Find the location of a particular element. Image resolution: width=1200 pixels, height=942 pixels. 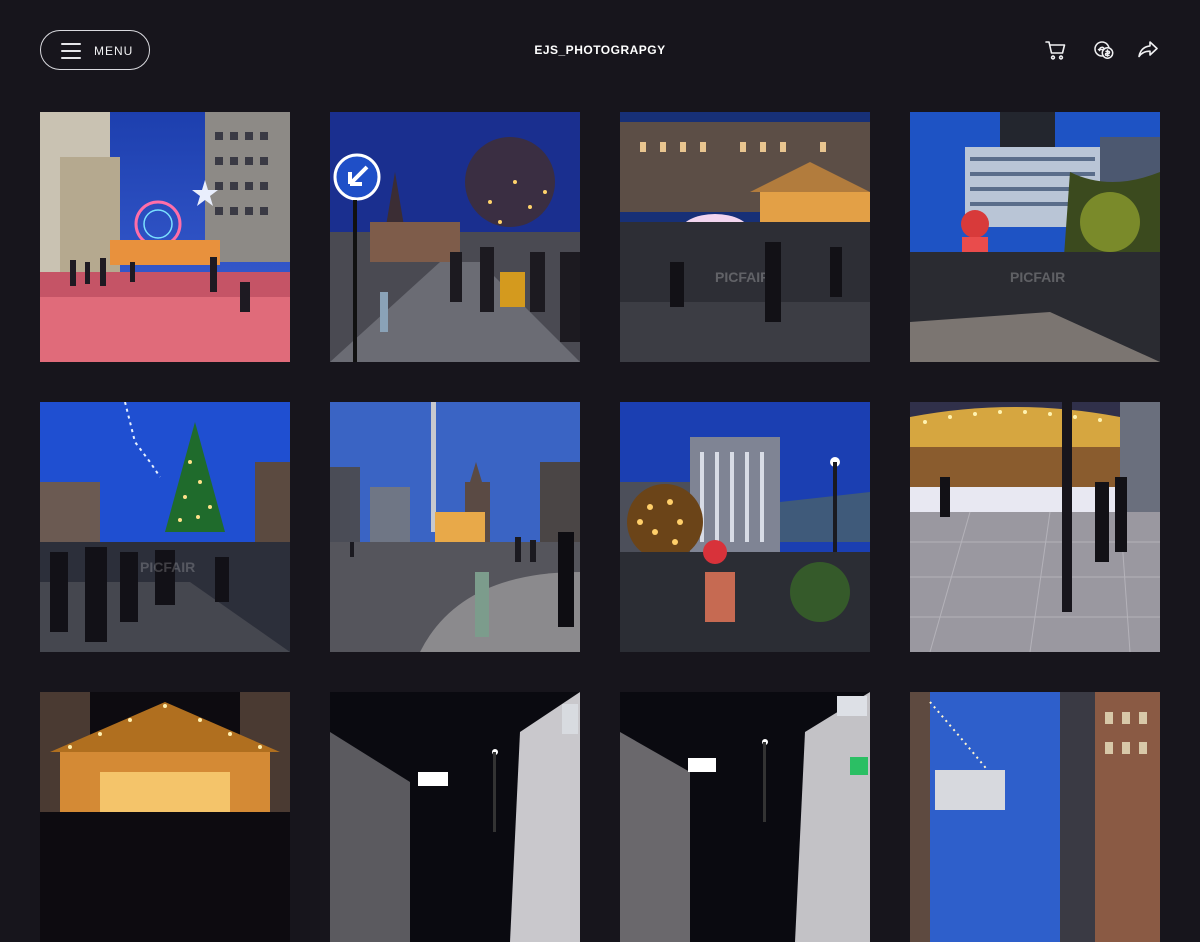

photo-christmas-tree-crowd: PICFAIR is located at coordinates (165, 527).